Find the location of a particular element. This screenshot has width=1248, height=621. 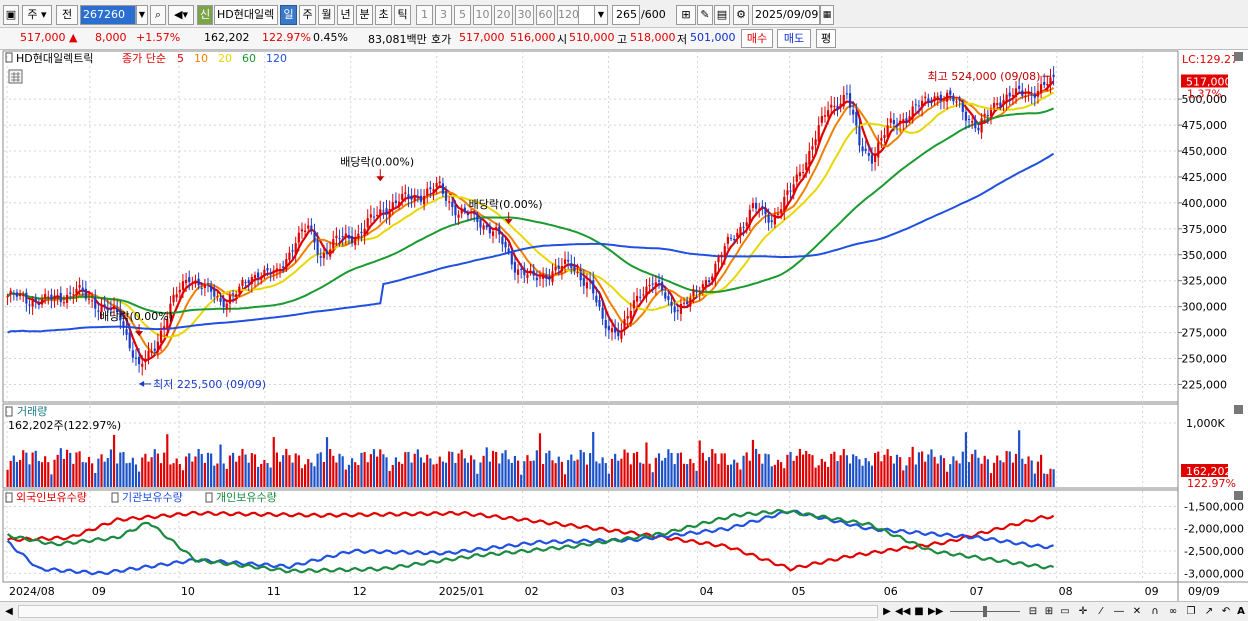

interval-tab-20: 20 is located at coordinates (503, 15).